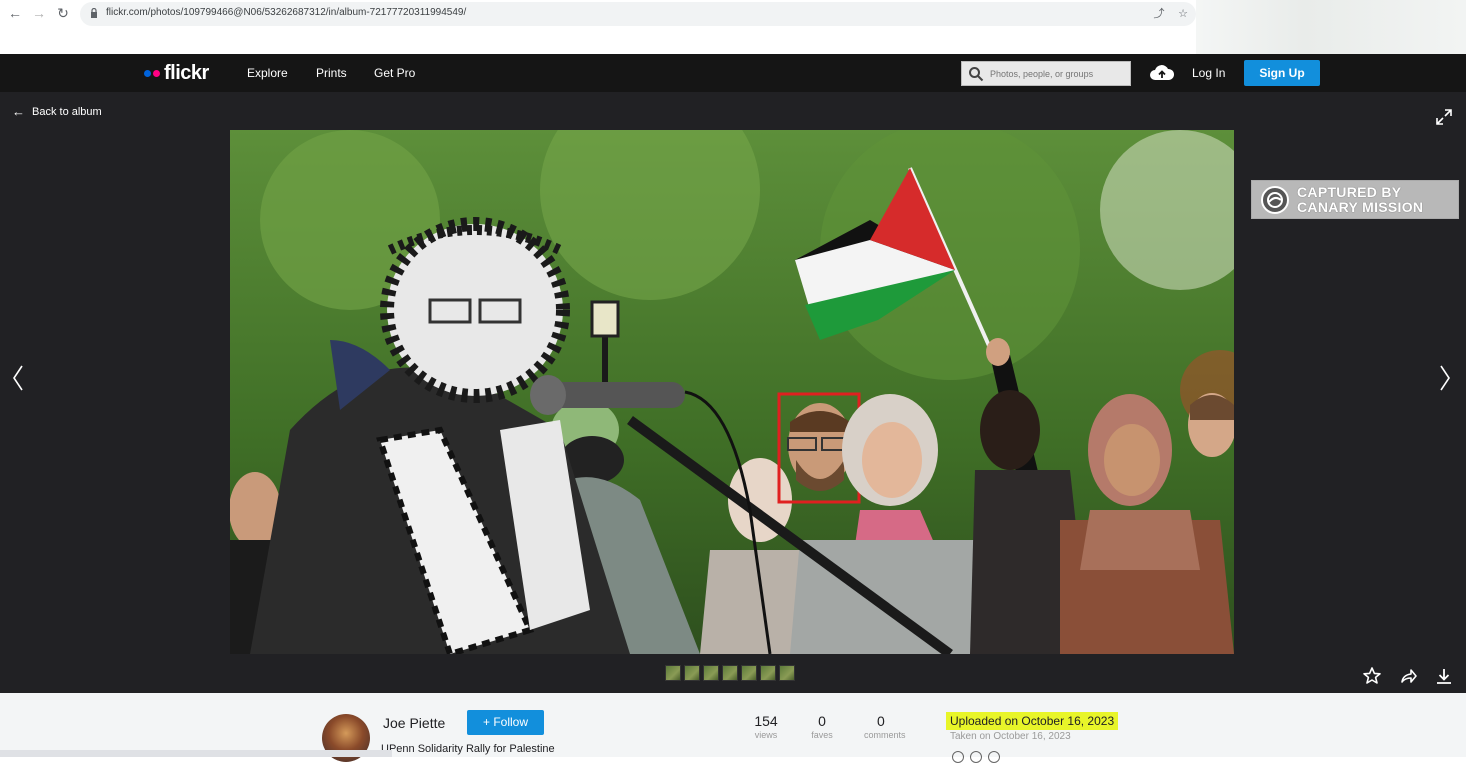  I want to click on download-icon, so click(1444, 676).